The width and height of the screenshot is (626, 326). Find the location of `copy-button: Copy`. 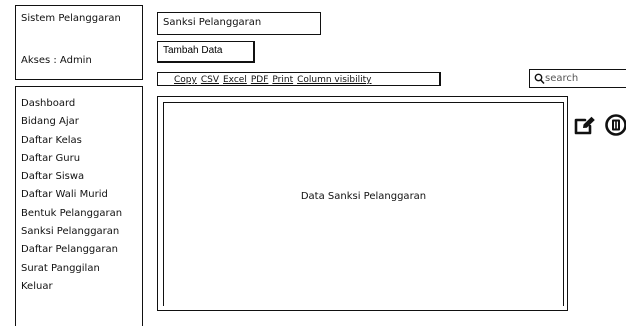

copy-button: Copy is located at coordinates (185, 80).